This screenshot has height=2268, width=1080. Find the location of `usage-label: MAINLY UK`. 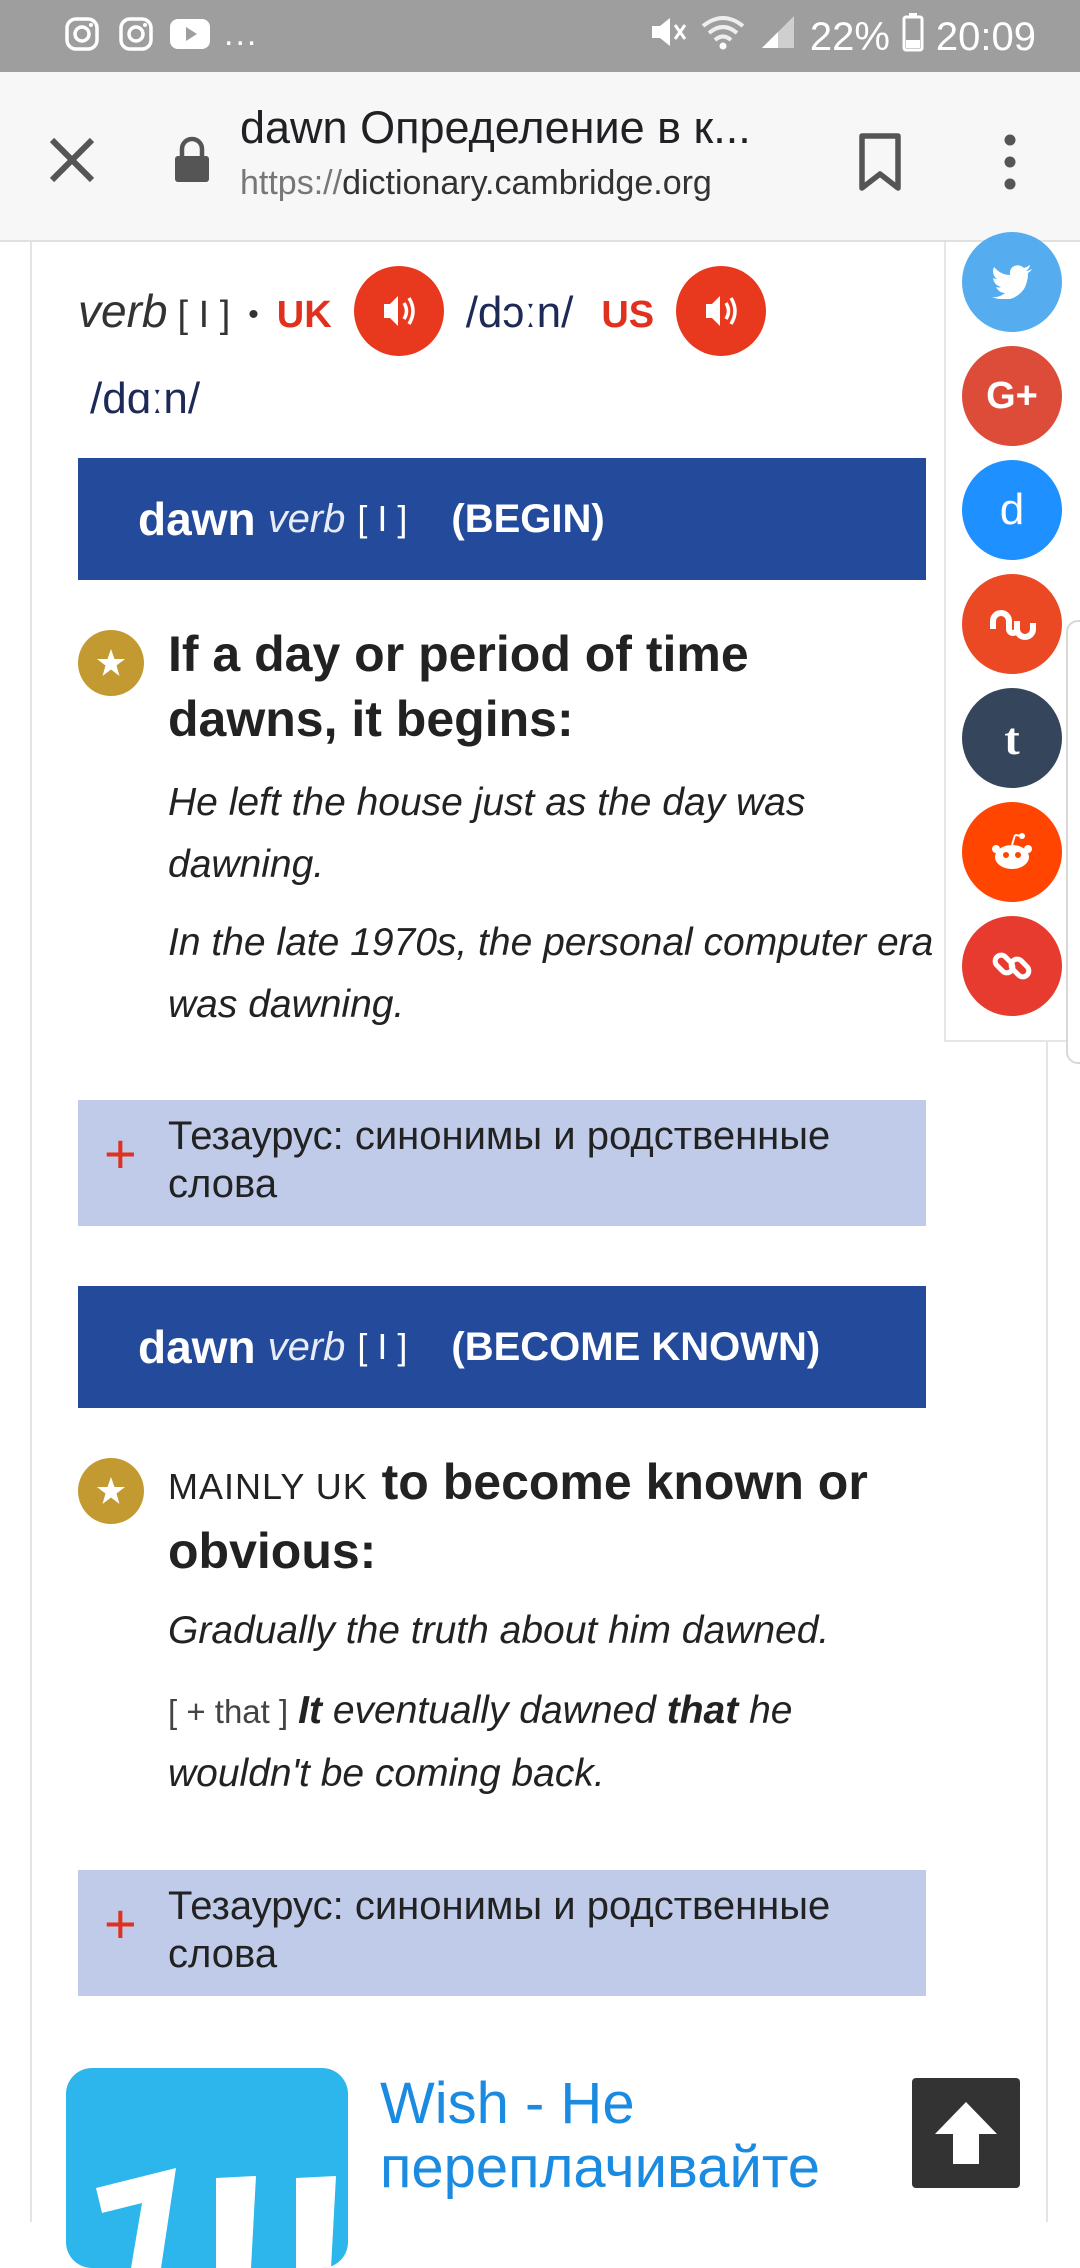

usage-label: MAINLY UK is located at coordinates (268, 1486).